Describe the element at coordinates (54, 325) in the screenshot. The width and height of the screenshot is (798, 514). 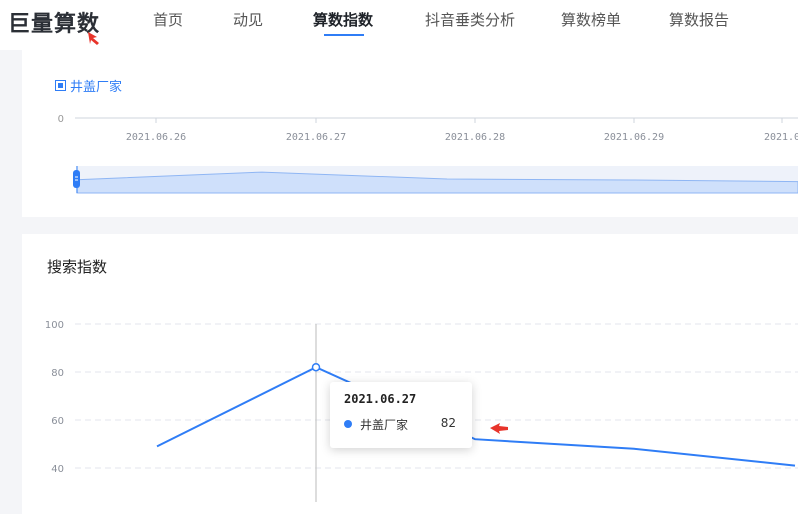
I see `y-tick-label: 100` at that location.